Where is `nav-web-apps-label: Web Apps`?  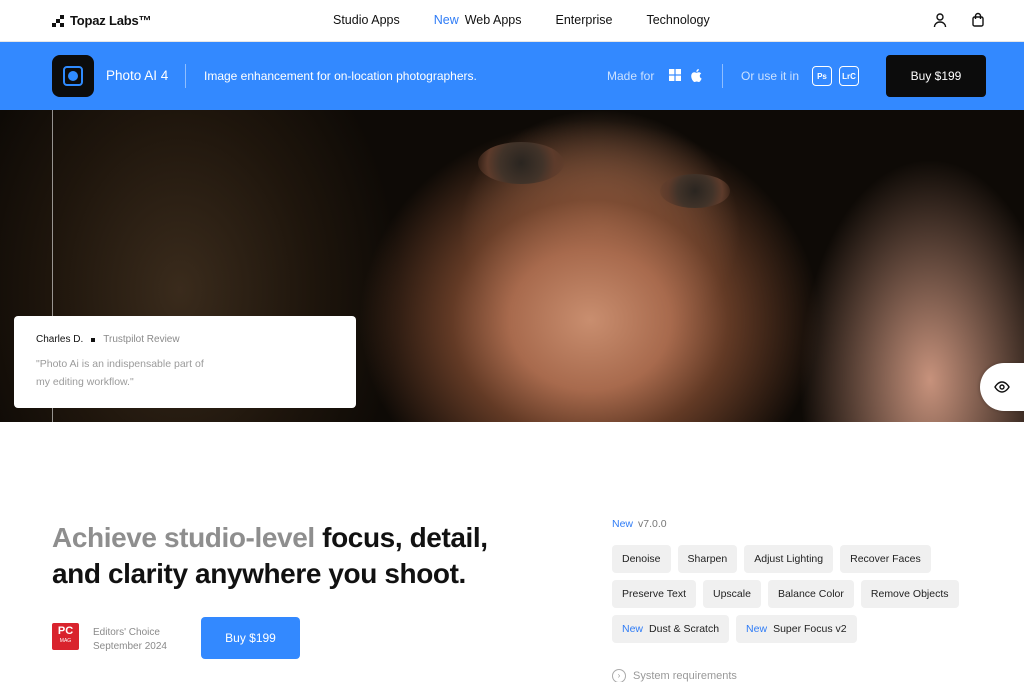 nav-web-apps-label: Web Apps is located at coordinates (493, 20).